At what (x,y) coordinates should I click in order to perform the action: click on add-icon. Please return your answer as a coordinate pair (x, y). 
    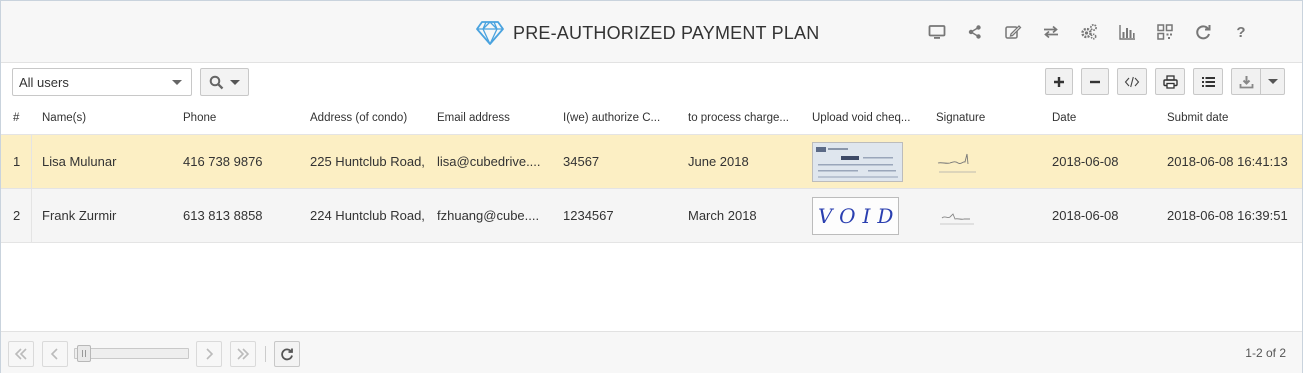
    Looking at the image, I should click on (1059, 81).